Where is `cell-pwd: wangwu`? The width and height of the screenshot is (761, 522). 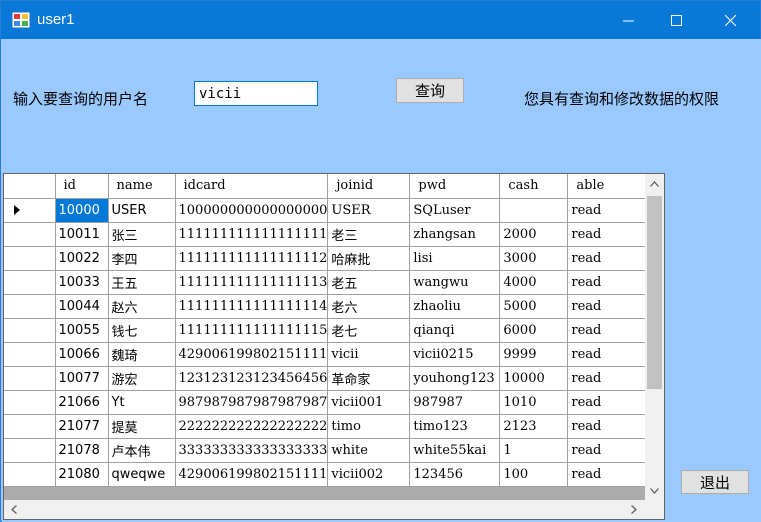 cell-pwd: wangwu is located at coordinates (455, 282).